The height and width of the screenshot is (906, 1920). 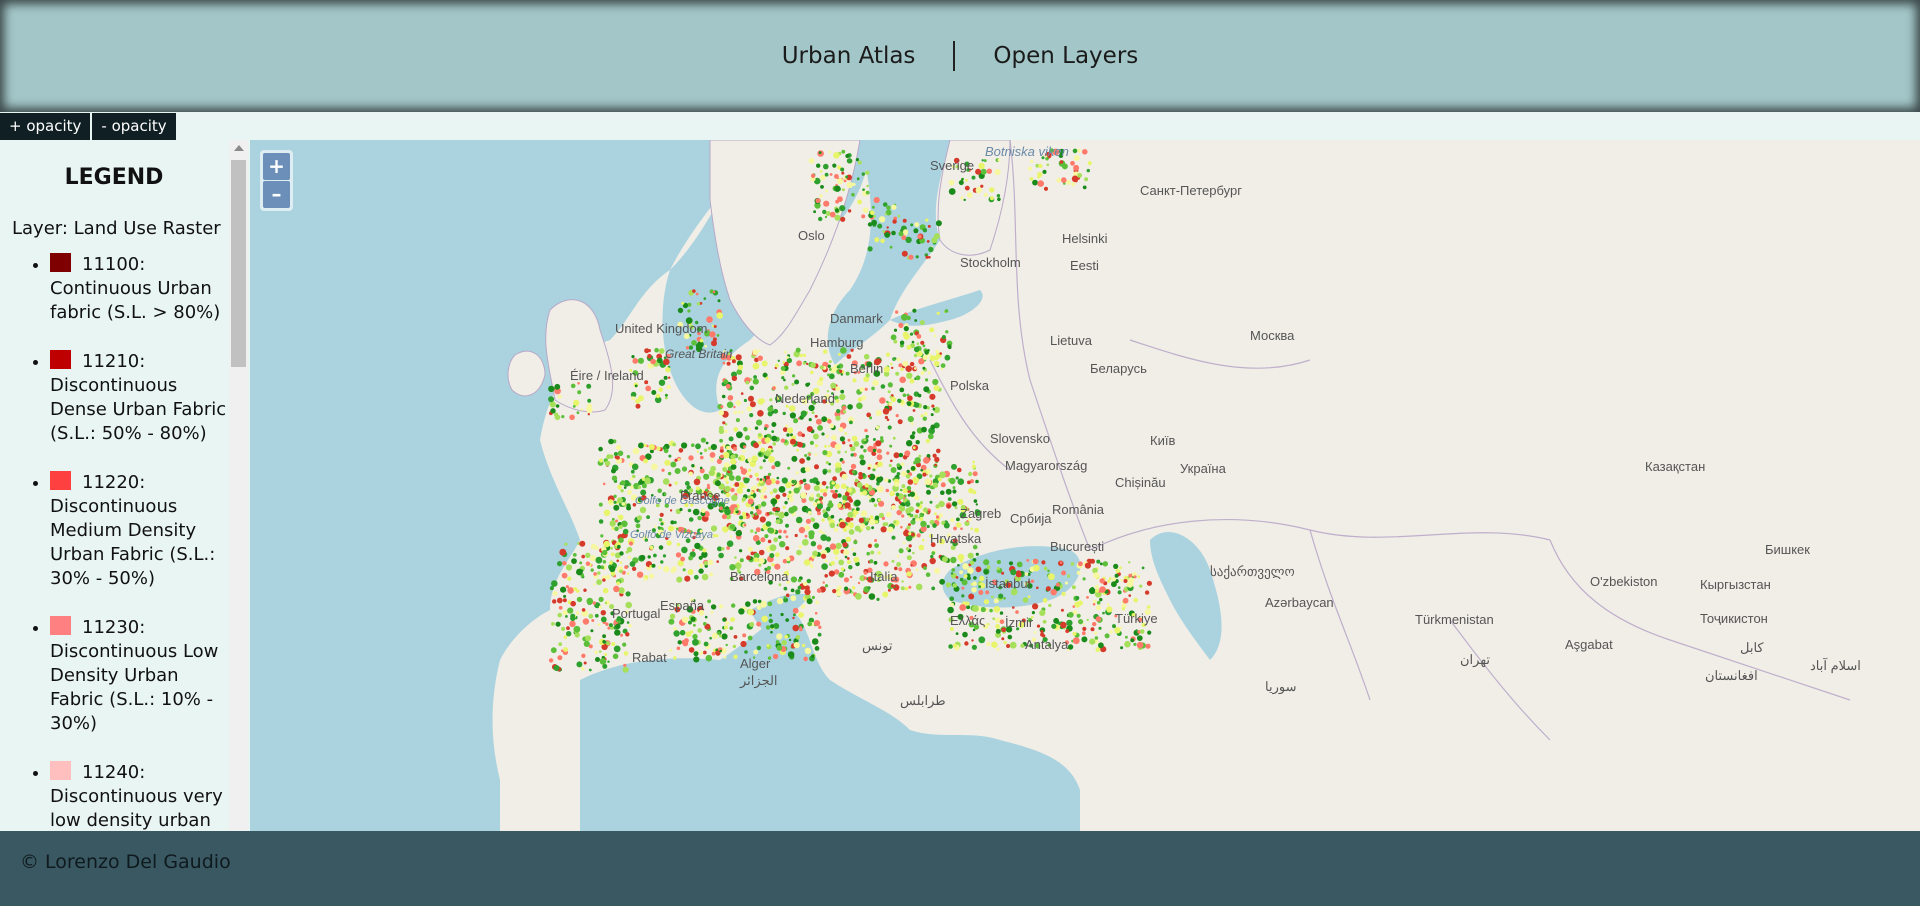 I want to click on decrease-opacity-button: - opacity, so click(x=134, y=126).